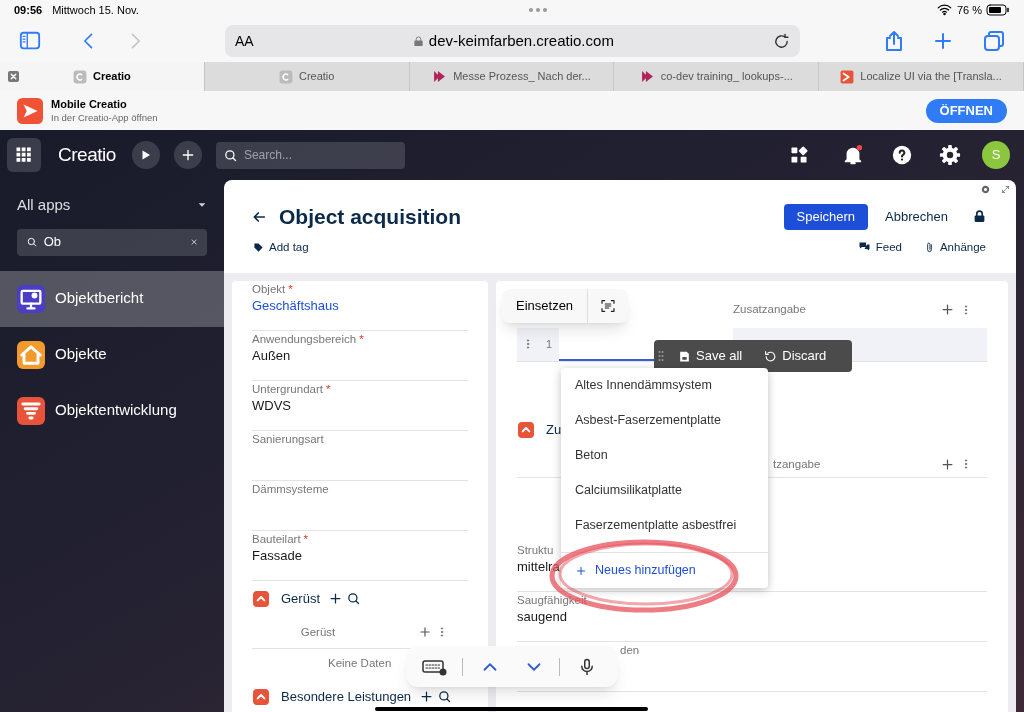  I want to click on dropdown-option: Faserzementplatte asbestfrei, so click(664, 525).